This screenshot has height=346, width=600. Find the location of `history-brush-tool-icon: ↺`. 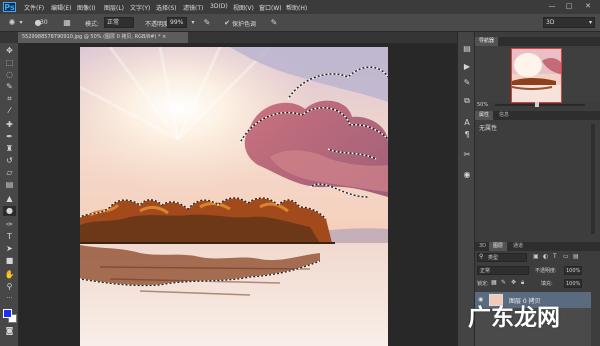

history-brush-tool-icon: ↺ is located at coordinates (9, 161).